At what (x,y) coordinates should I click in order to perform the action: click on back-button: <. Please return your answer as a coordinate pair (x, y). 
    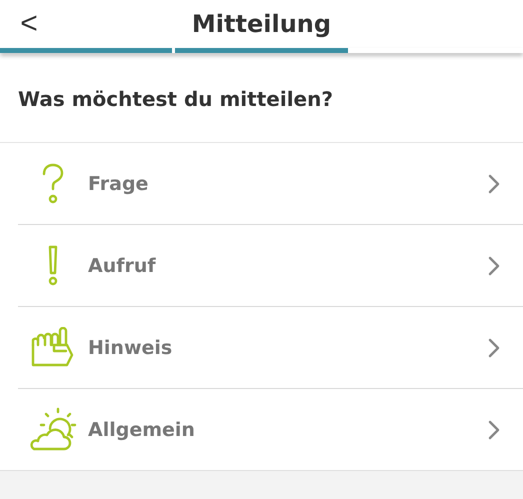
    Looking at the image, I should click on (29, 24).